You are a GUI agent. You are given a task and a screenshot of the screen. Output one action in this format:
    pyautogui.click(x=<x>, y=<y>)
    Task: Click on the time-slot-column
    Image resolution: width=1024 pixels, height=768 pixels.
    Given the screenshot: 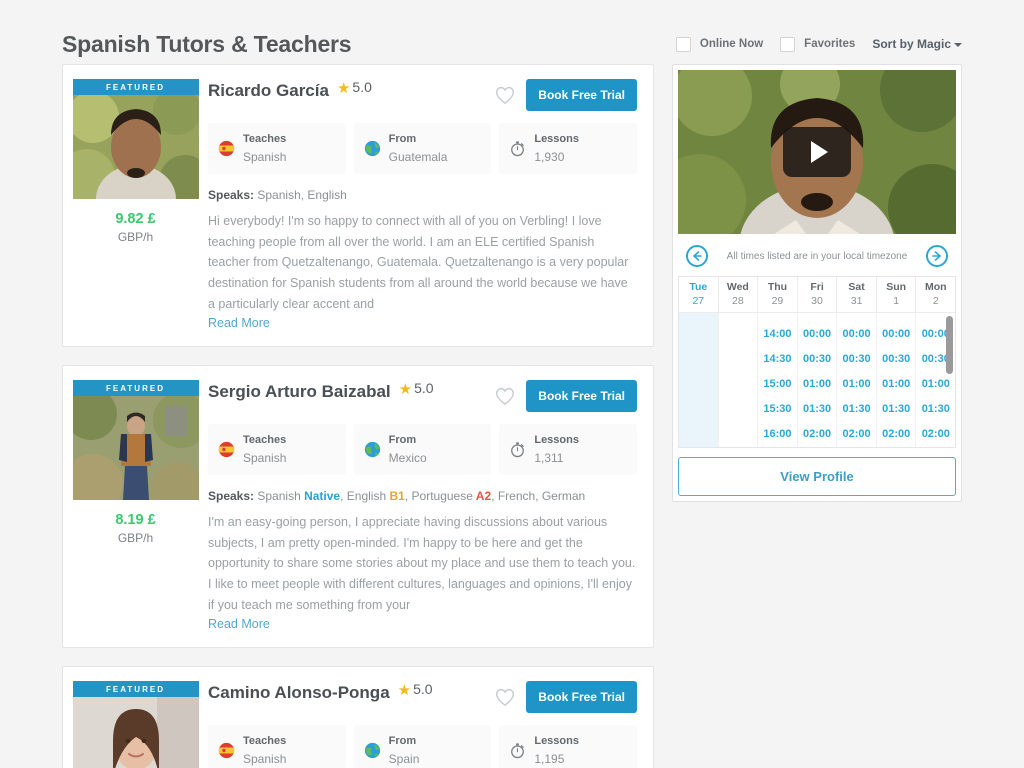 What is the action you would take?
    pyautogui.click(x=699, y=380)
    